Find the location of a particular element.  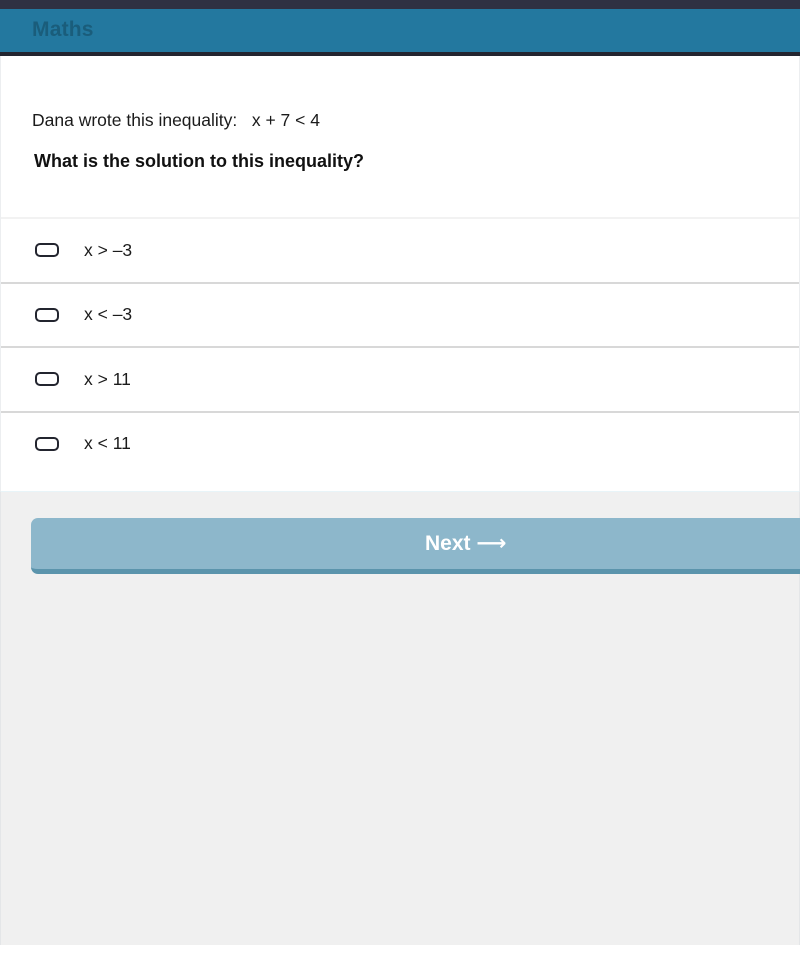

answer-option-label: x > 11 is located at coordinates (107, 378).